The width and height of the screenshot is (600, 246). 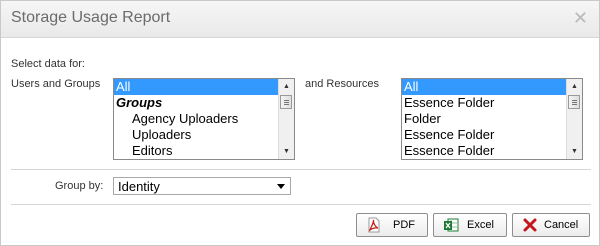 I want to click on users-list-group-header: Groups, so click(x=196, y=103).